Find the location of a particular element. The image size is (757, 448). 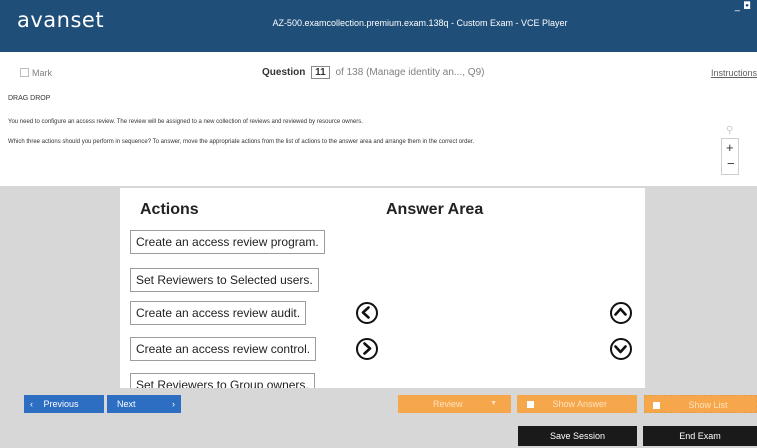

action-item: Create an access review program. is located at coordinates (227, 242).